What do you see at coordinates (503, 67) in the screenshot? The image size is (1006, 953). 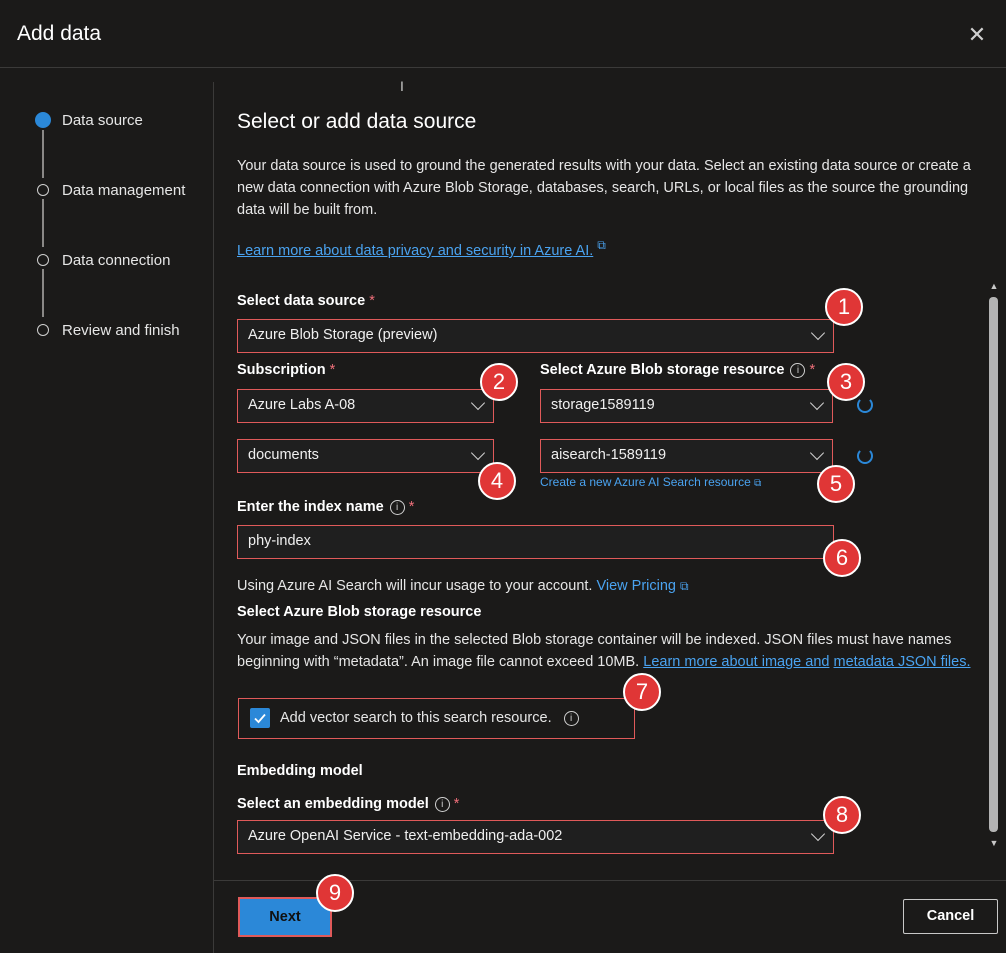 I see `header-divider` at bounding box center [503, 67].